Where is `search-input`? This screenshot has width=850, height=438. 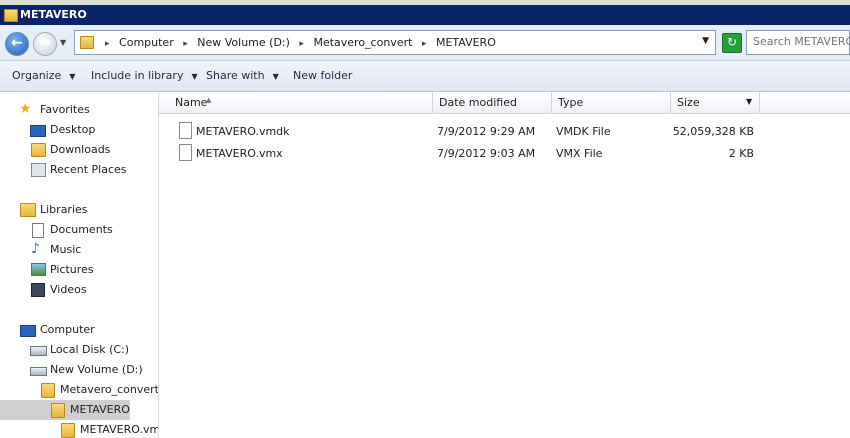
search-input is located at coordinates (801, 41).